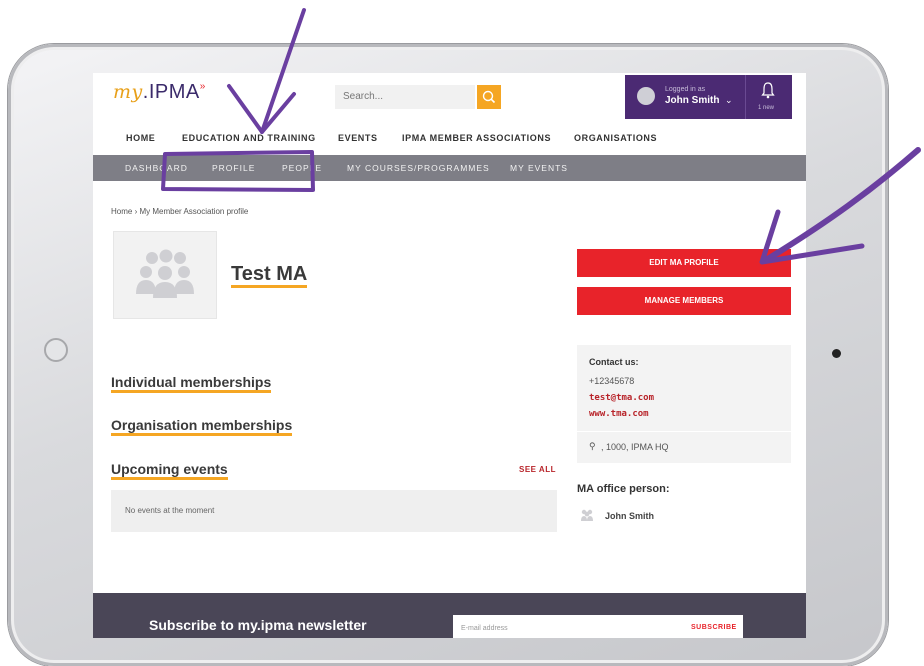 This screenshot has height=666, width=924. I want to click on subnav-profile: PROFILE, so click(233, 168).